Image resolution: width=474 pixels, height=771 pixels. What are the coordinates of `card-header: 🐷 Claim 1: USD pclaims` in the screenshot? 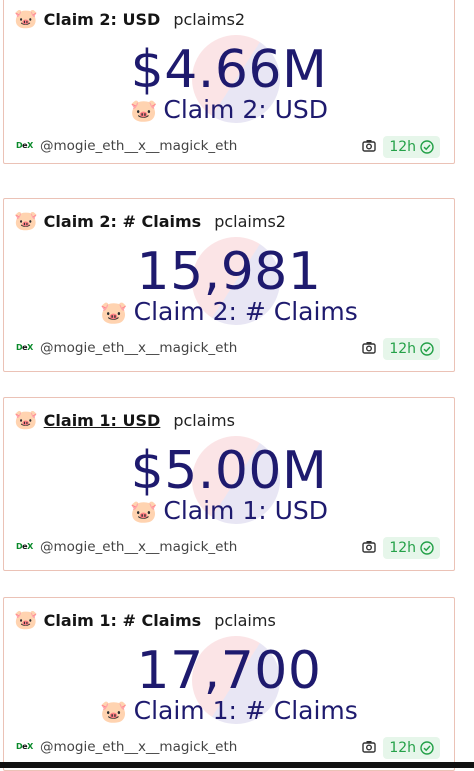 It's located at (124, 420).